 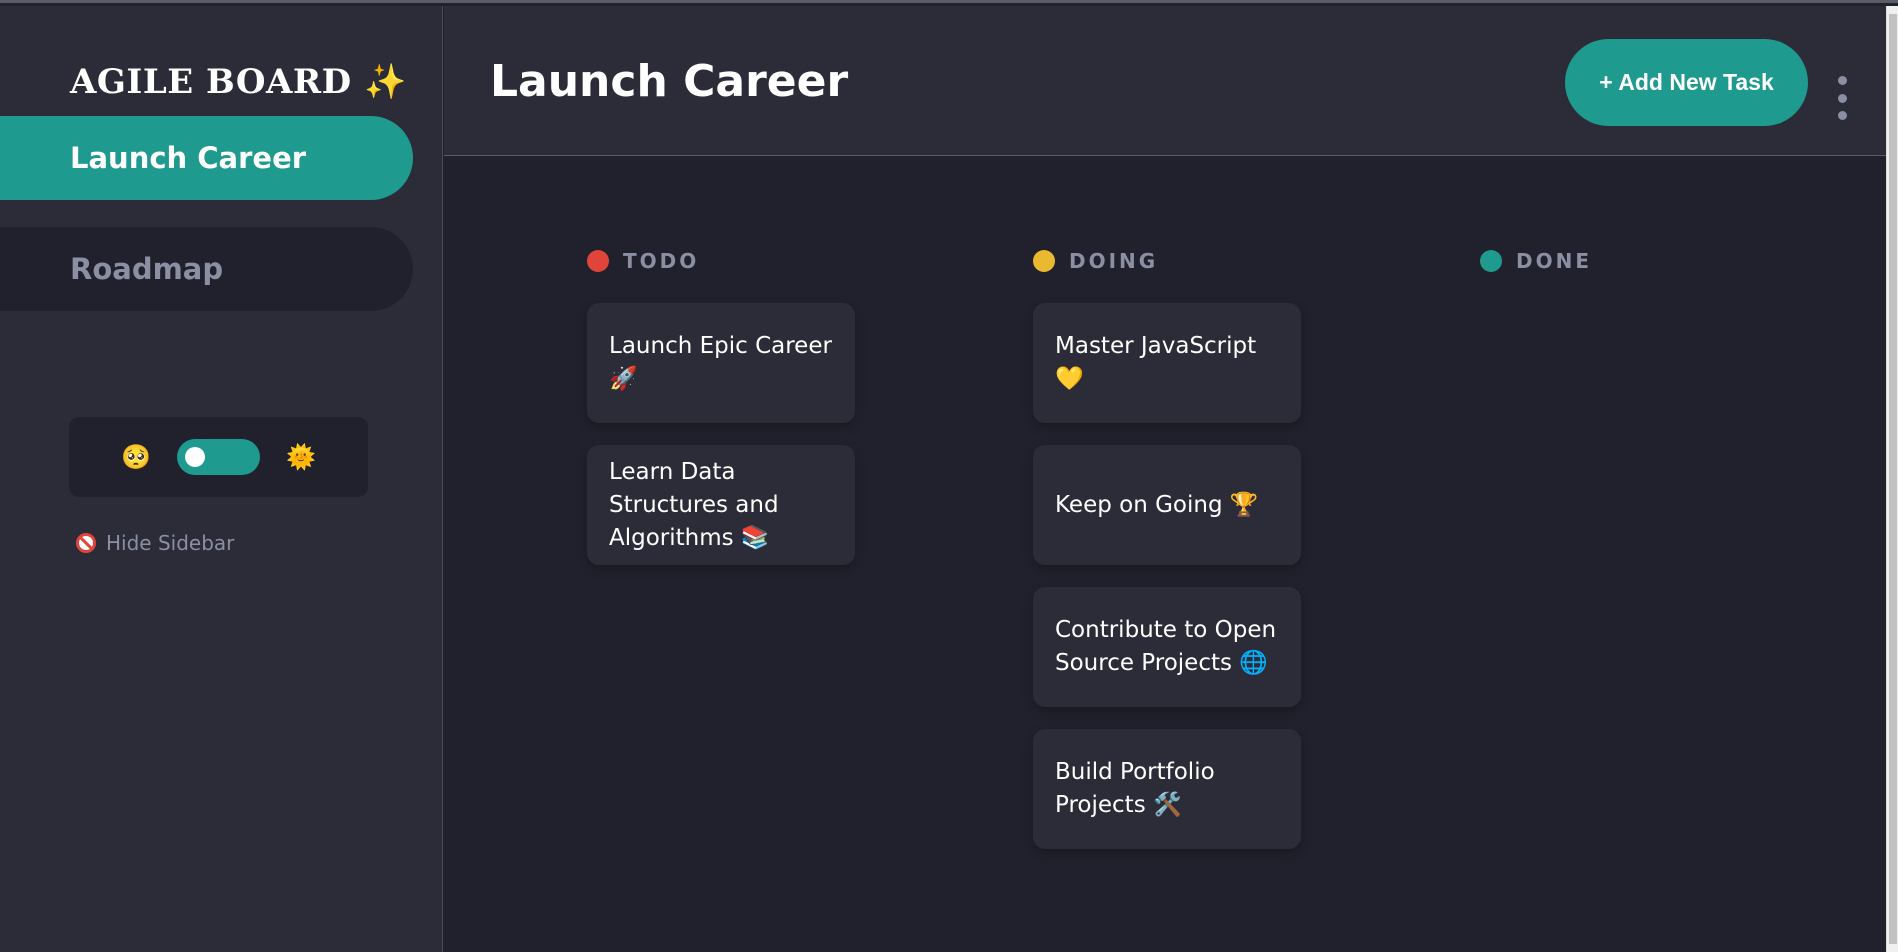 I want to click on column-header: DONE, so click(x=1614, y=261).